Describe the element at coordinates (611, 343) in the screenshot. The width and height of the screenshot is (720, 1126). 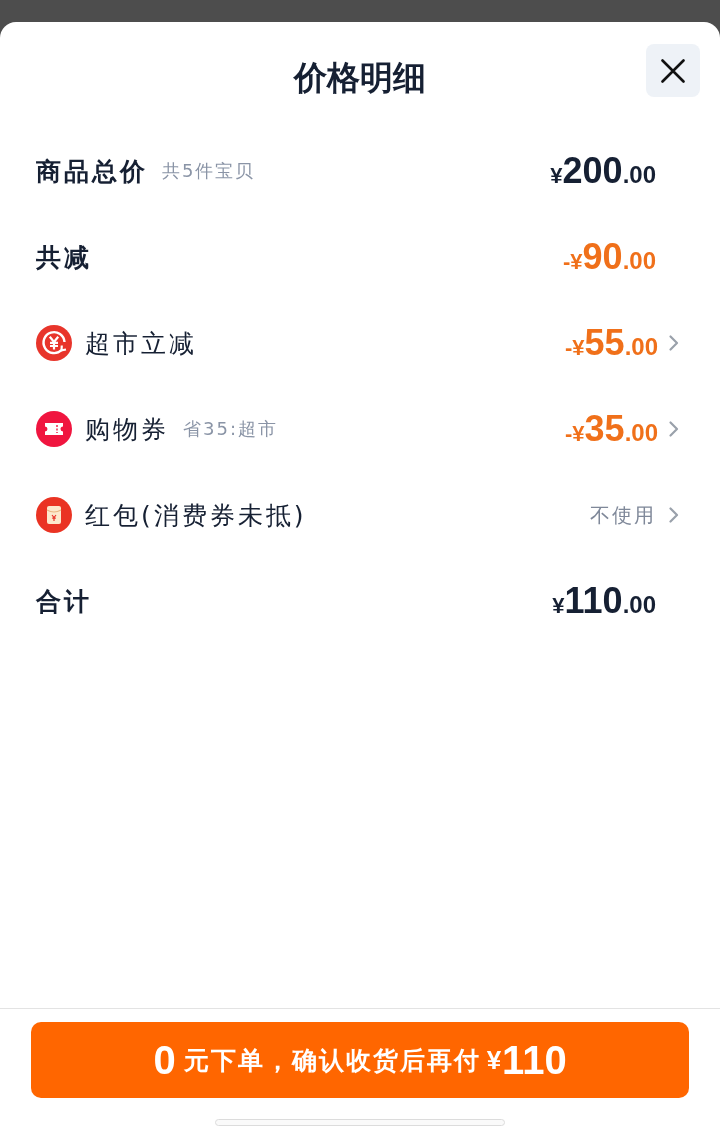
I see `price-text: -¥55.00` at that location.